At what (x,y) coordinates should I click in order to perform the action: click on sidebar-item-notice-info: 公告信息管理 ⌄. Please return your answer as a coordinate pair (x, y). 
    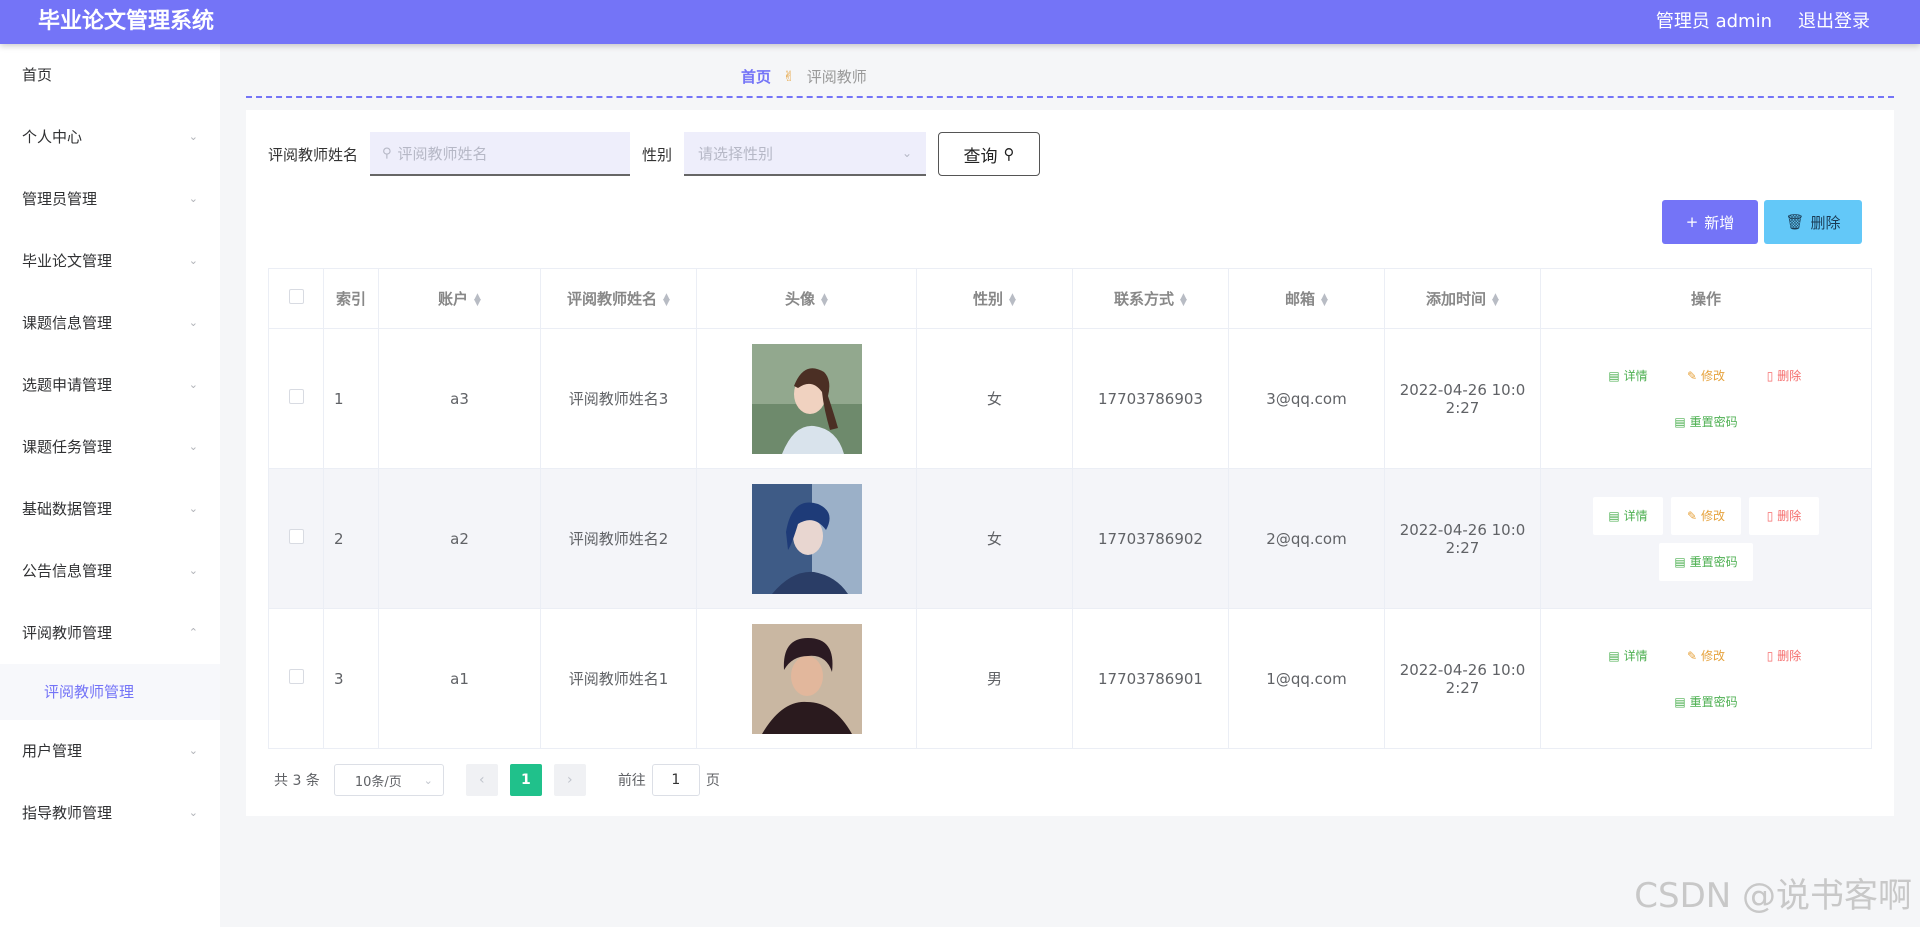
    Looking at the image, I should click on (110, 571).